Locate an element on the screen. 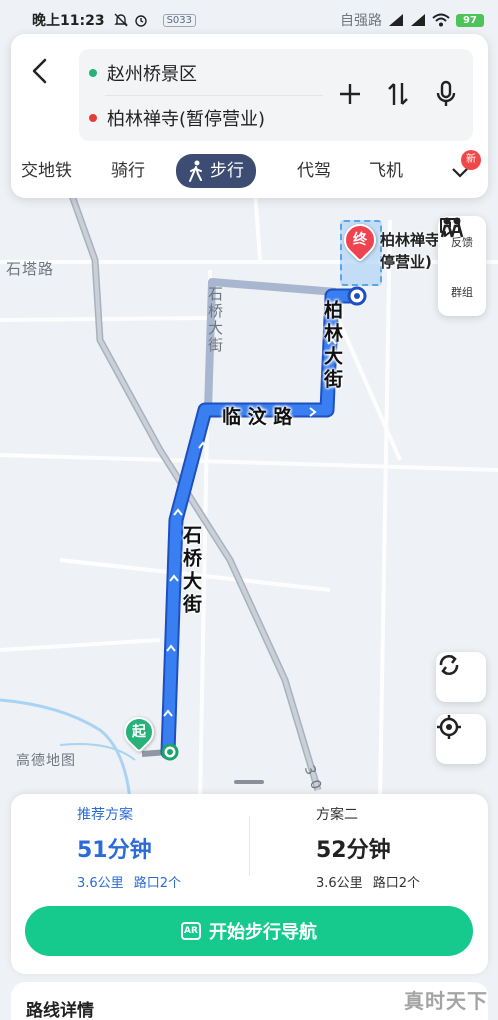 The width and height of the screenshot is (498, 1020). tab-cycling: 骑行 is located at coordinates (128, 171).